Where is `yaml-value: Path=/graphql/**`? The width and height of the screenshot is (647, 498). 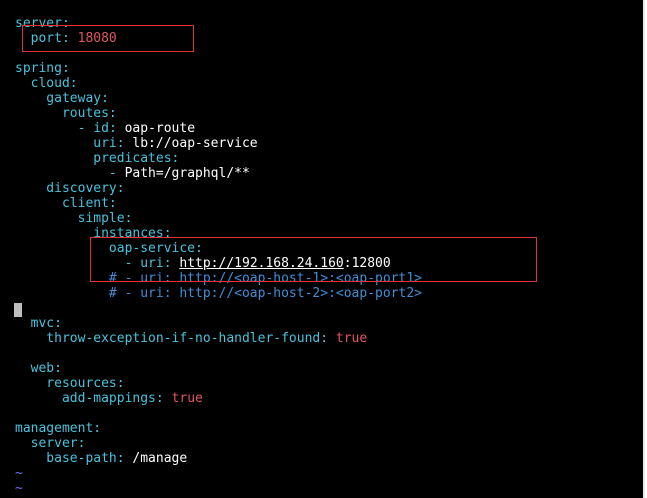 yaml-value: Path=/graphql/** is located at coordinates (187, 173).